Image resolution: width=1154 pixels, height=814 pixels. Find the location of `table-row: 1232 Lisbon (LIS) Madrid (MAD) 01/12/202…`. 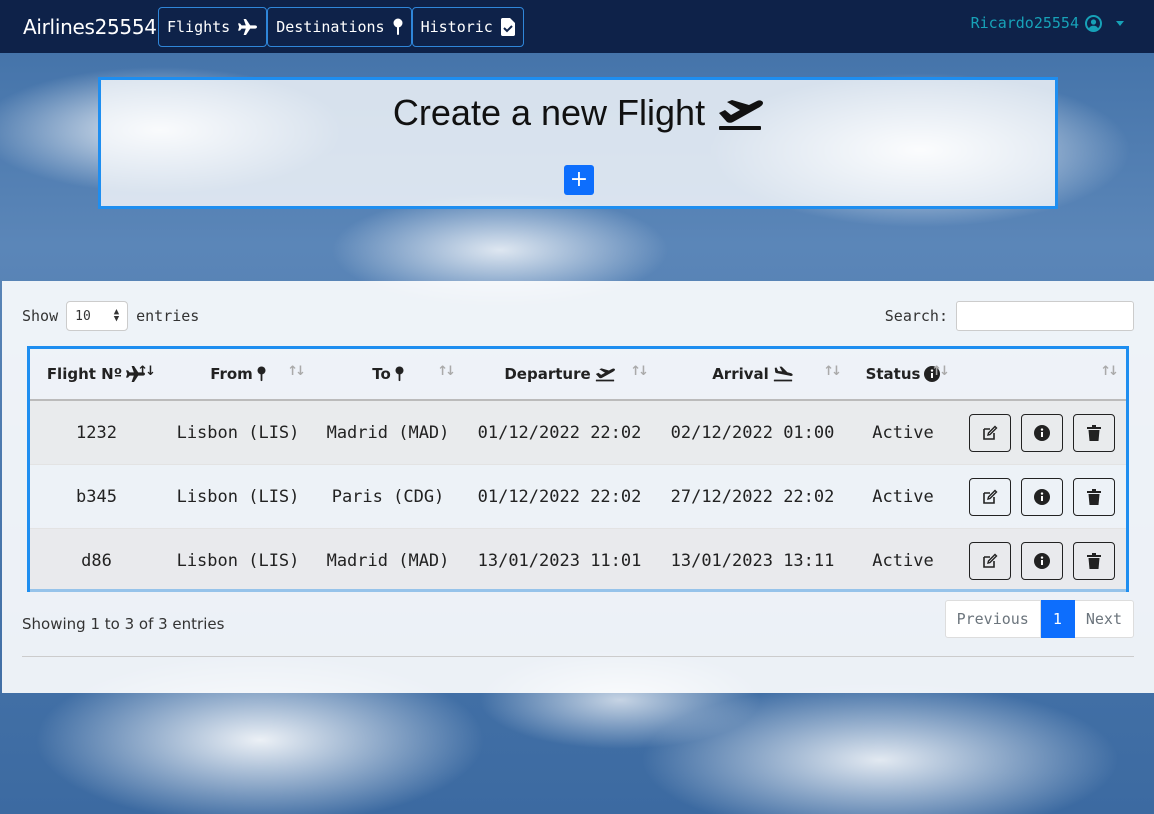

table-row: 1232 Lisbon (LIS) Madrid (MAD) 01/12/202… is located at coordinates (578, 432).